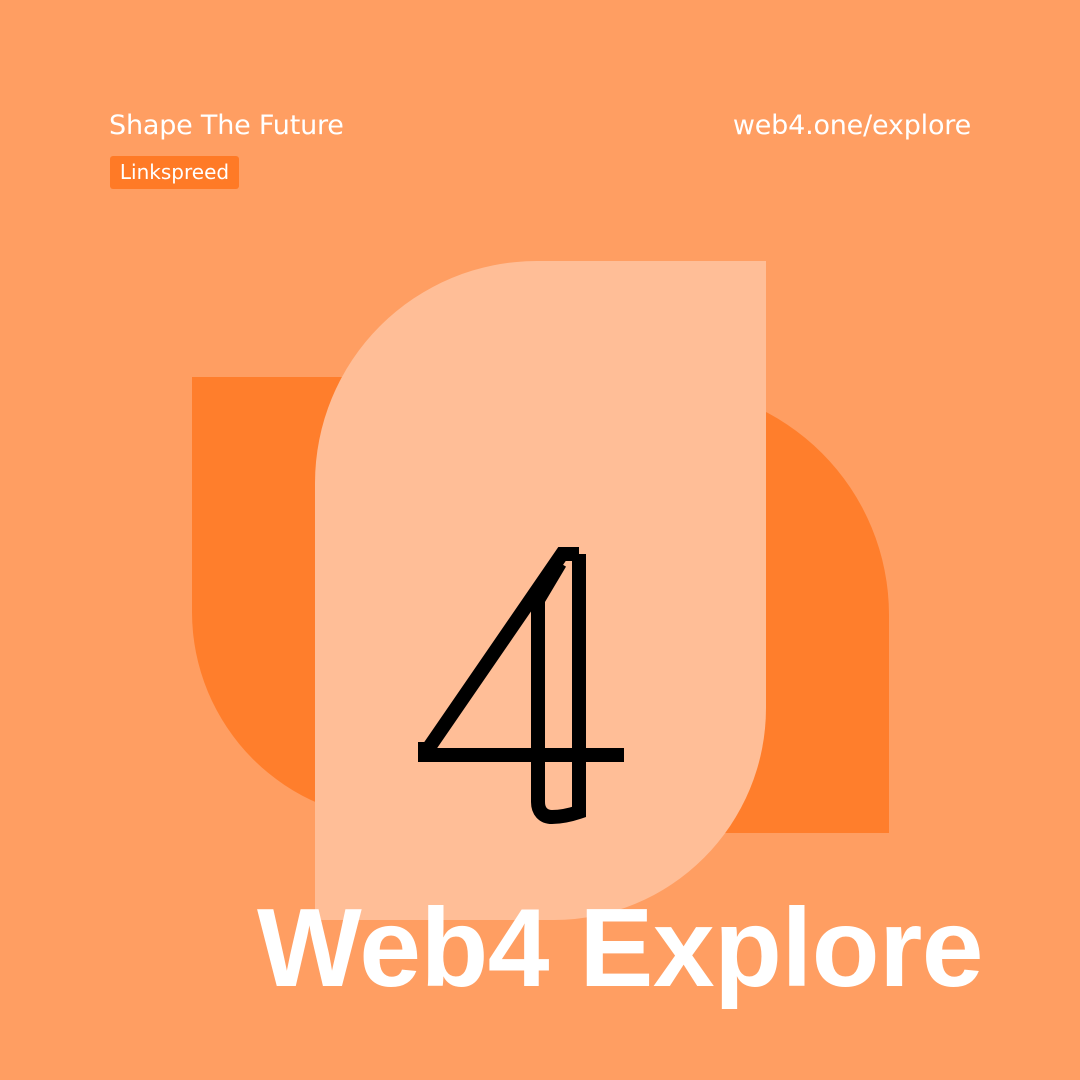 The image size is (1080, 1080). Describe the element at coordinates (852, 125) in the screenshot. I see `site-url-link: web4.one/explore` at that location.